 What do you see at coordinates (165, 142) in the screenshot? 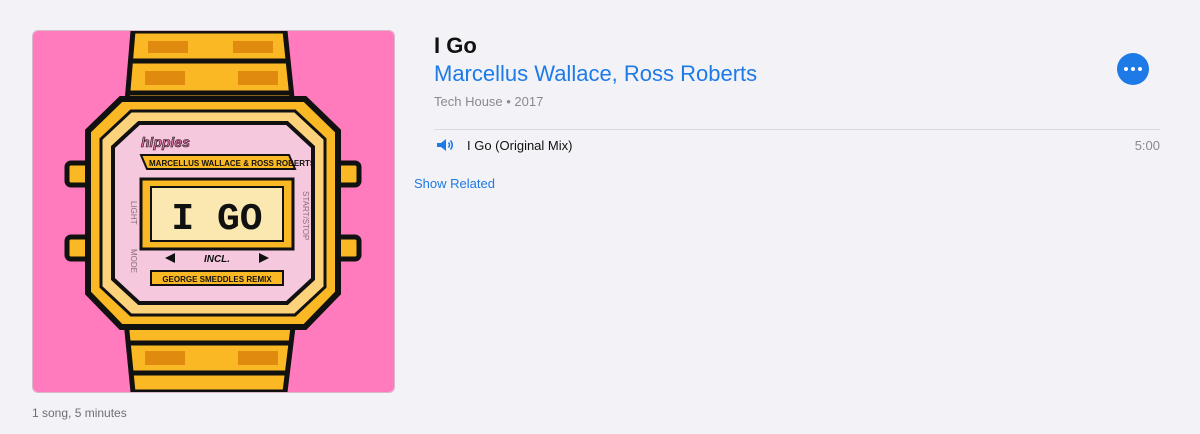
I see `artwork-brand: hippies` at bounding box center [165, 142].